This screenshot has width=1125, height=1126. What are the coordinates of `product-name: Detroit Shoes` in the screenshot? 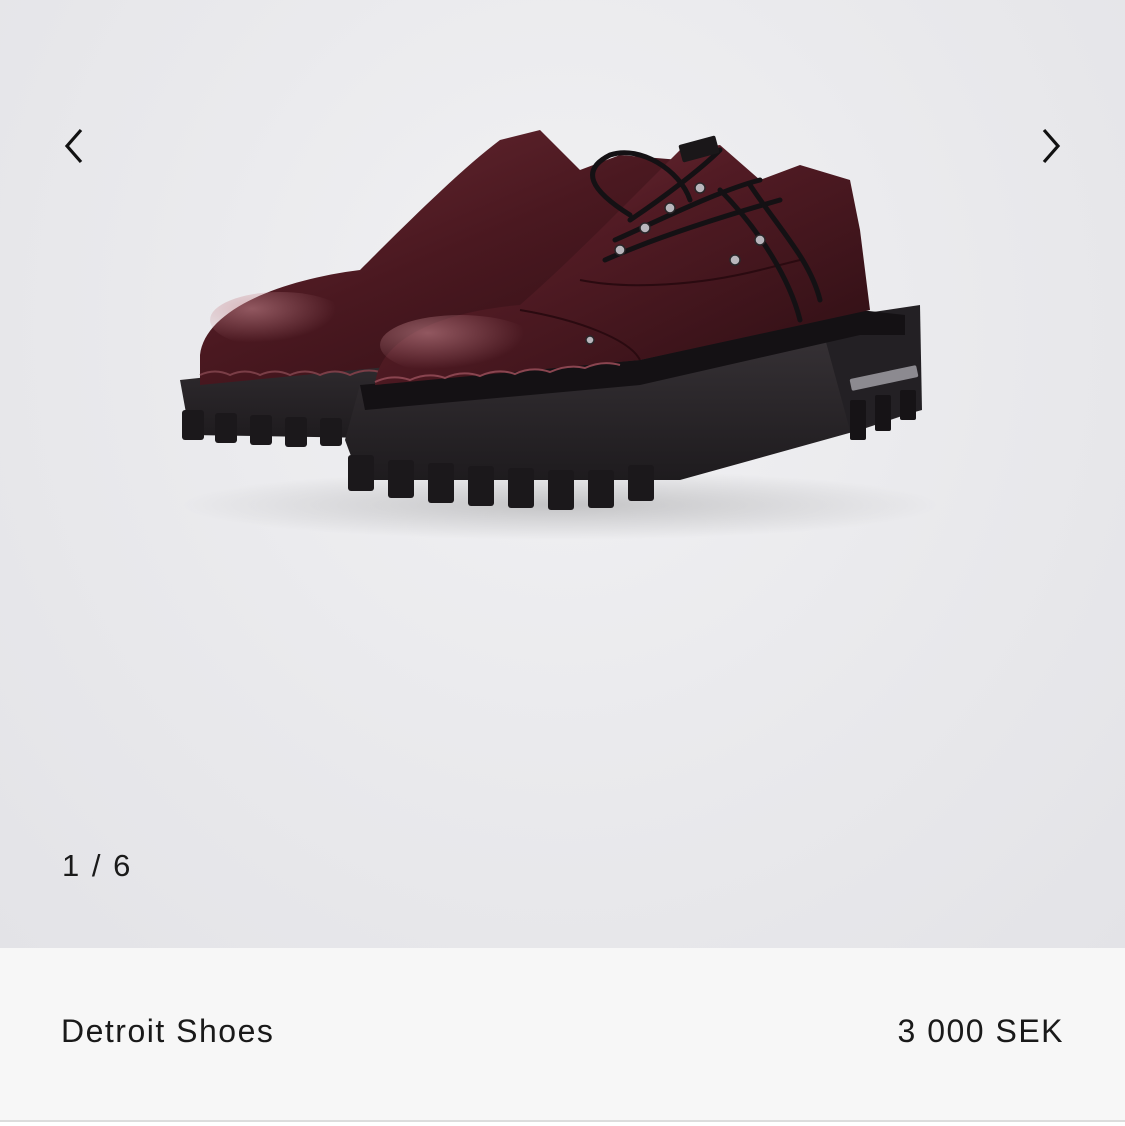 It's located at (168, 1031).